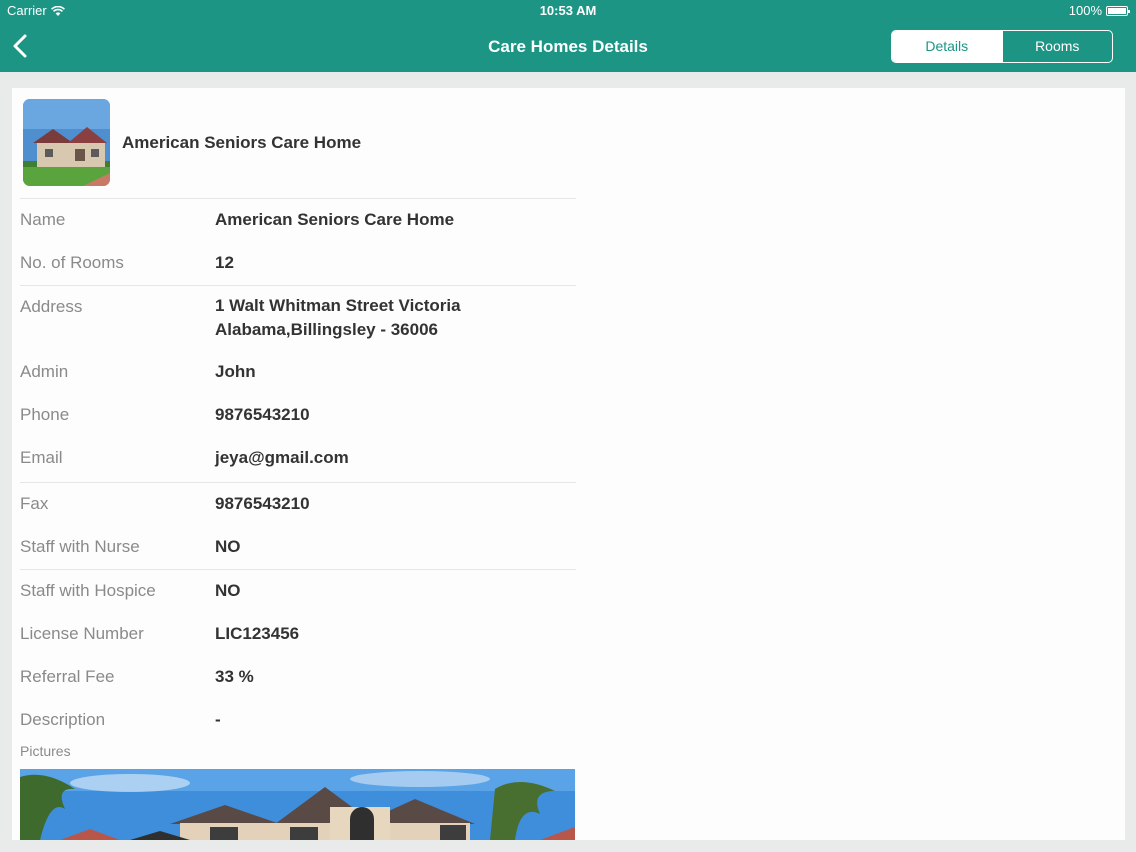 This screenshot has width=1136, height=852. I want to click on field-email: Email jeya@gmail.com, so click(298, 460).